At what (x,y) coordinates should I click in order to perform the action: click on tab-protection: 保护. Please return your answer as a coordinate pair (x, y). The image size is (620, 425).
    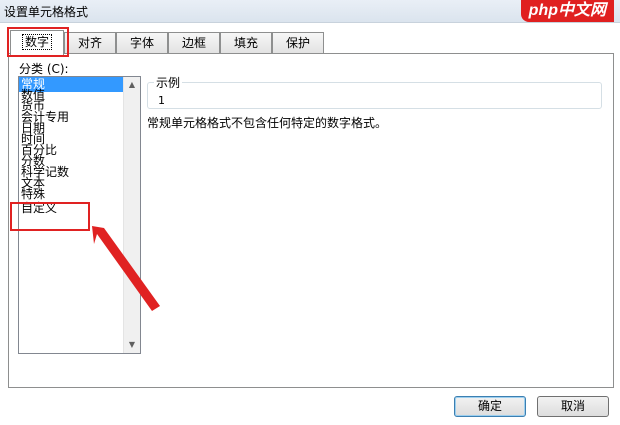
    Looking at the image, I should click on (298, 42).